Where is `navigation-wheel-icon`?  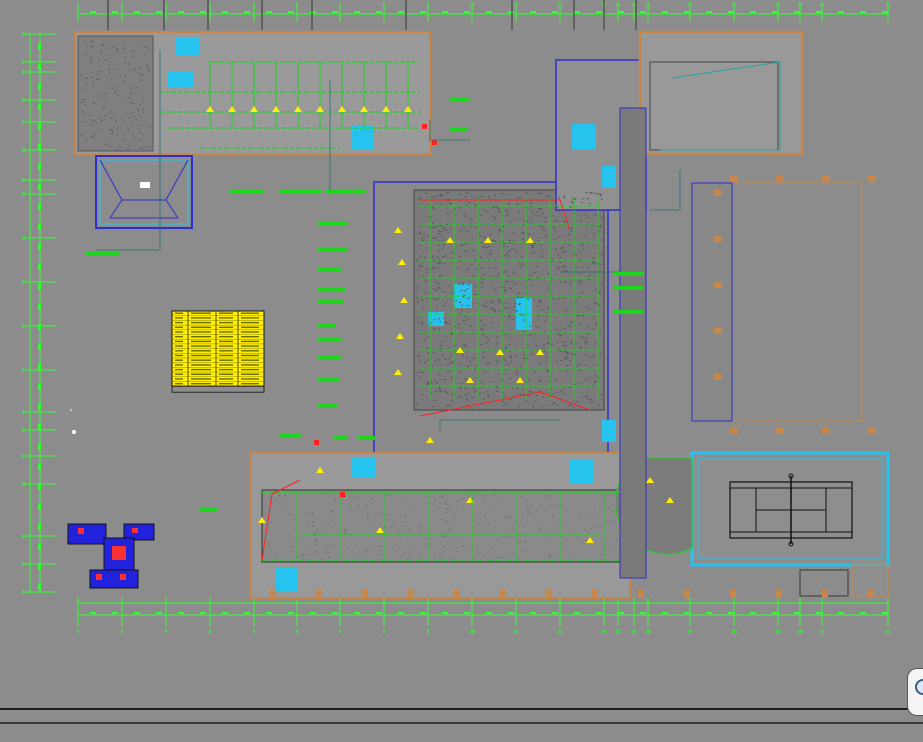 navigation-wheel-icon is located at coordinates (915, 692).